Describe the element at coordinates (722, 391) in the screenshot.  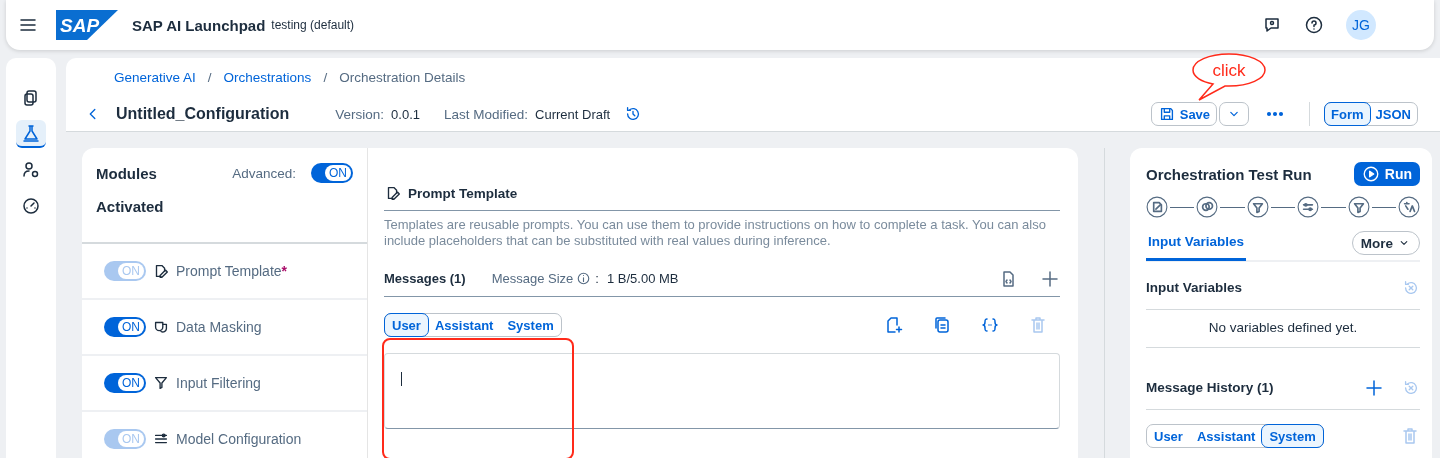
I see `message-input-field` at that location.